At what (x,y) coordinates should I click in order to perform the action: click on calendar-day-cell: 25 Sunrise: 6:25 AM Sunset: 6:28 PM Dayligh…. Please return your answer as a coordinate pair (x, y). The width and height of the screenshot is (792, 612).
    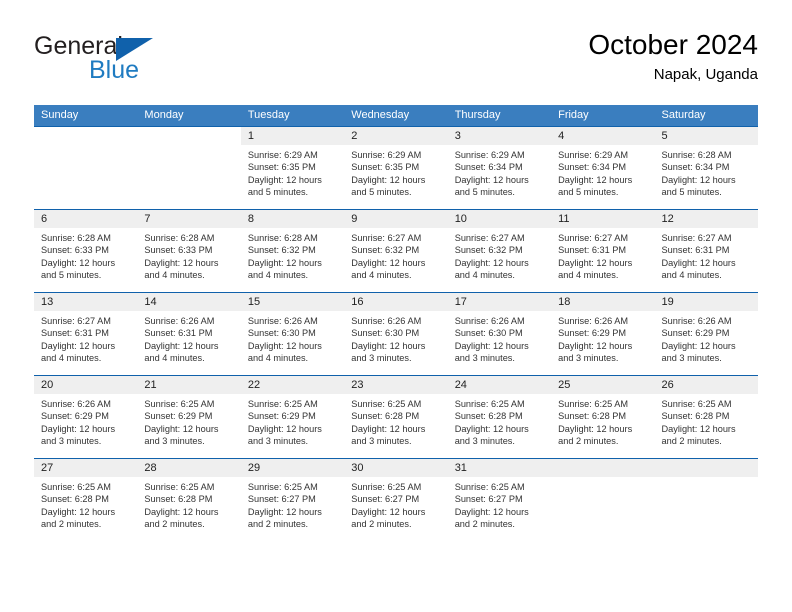
    Looking at the image, I should click on (603, 417).